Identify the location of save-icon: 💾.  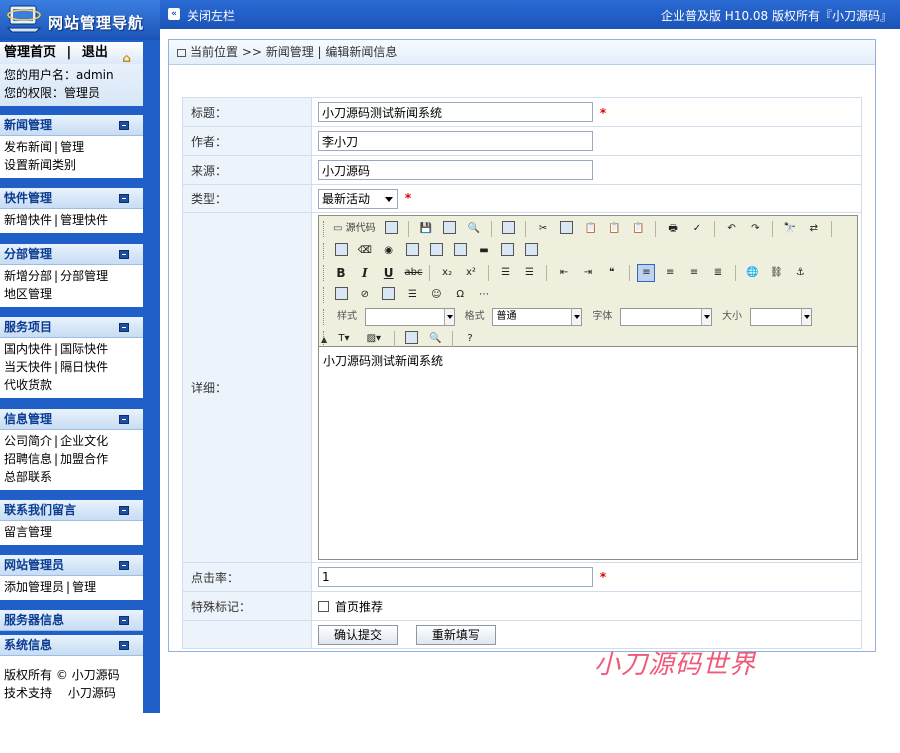
(426, 229).